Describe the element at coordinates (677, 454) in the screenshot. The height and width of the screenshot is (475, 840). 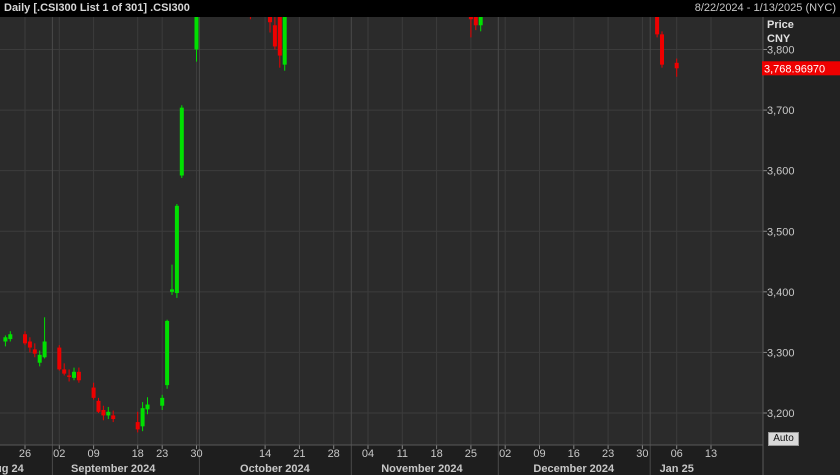
I see `date-tick-label: 06` at that location.